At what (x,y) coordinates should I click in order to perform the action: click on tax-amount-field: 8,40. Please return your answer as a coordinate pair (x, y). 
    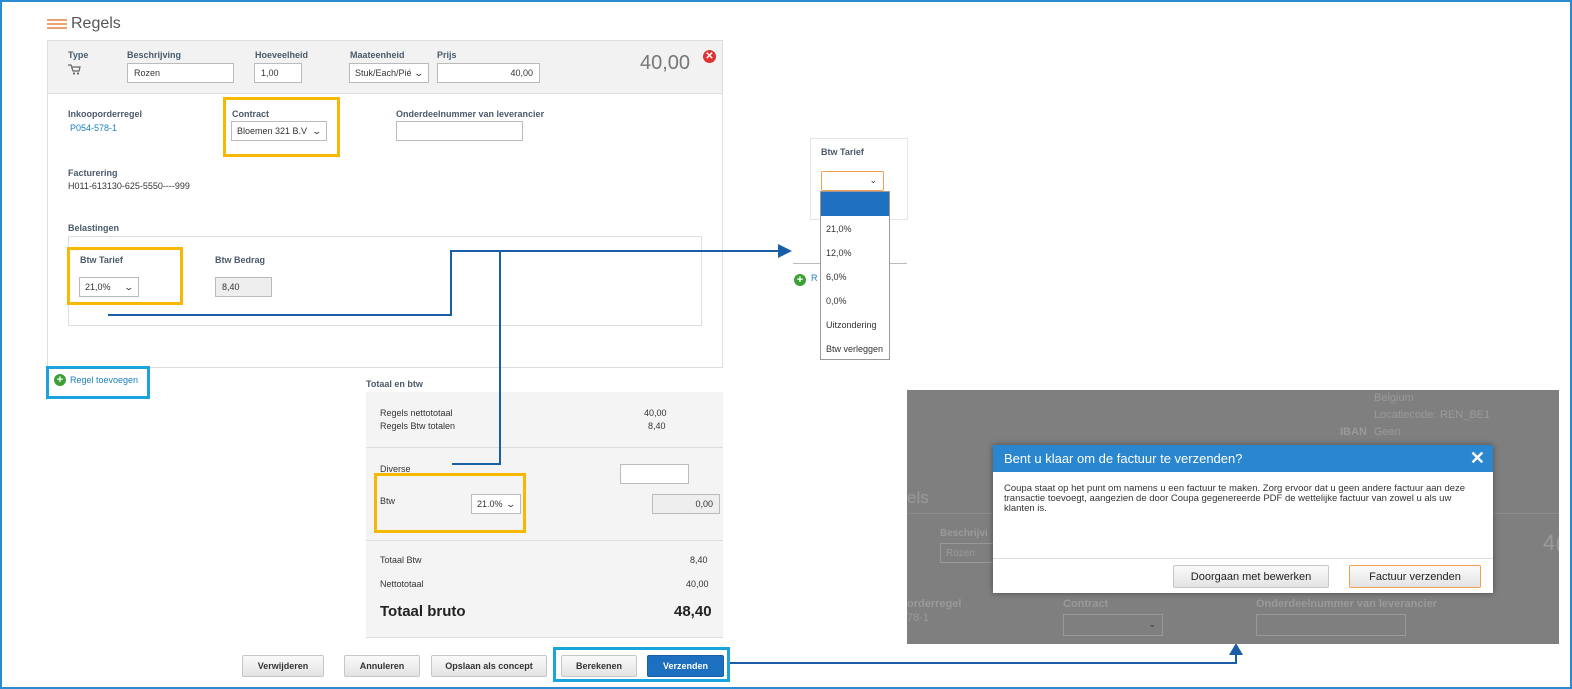
    Looking at the image, I should click on (243, 287).